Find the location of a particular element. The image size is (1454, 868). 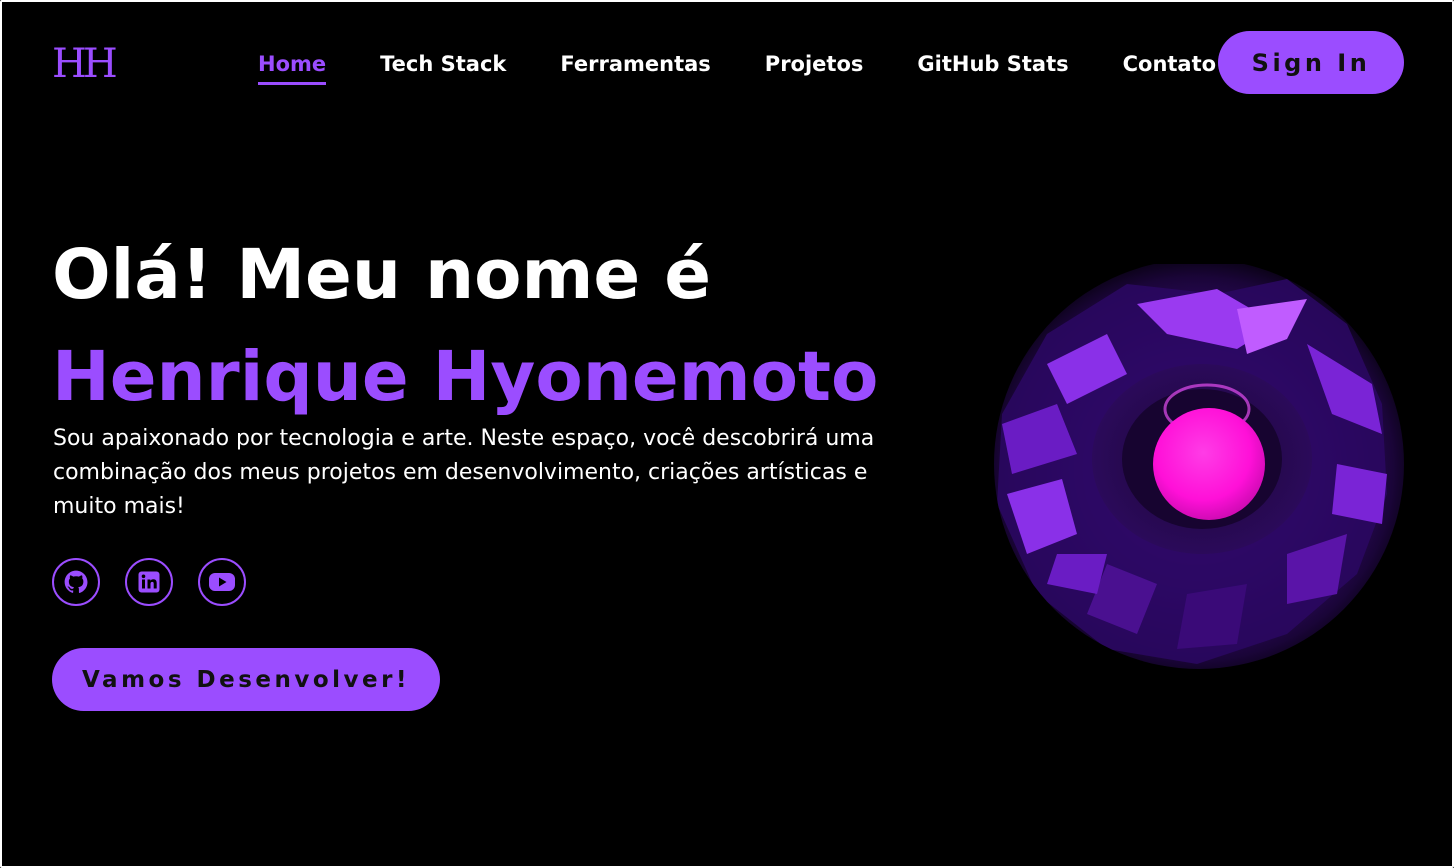

linkedin-icon is located at coordinates (149, 582).